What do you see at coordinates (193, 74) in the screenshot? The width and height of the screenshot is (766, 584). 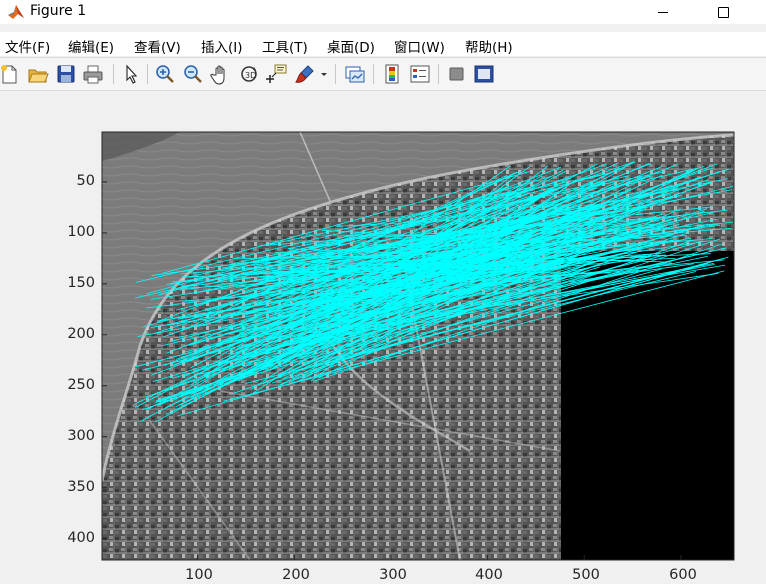 I see `zoom-out-icon` at bounding box center [193, 74].